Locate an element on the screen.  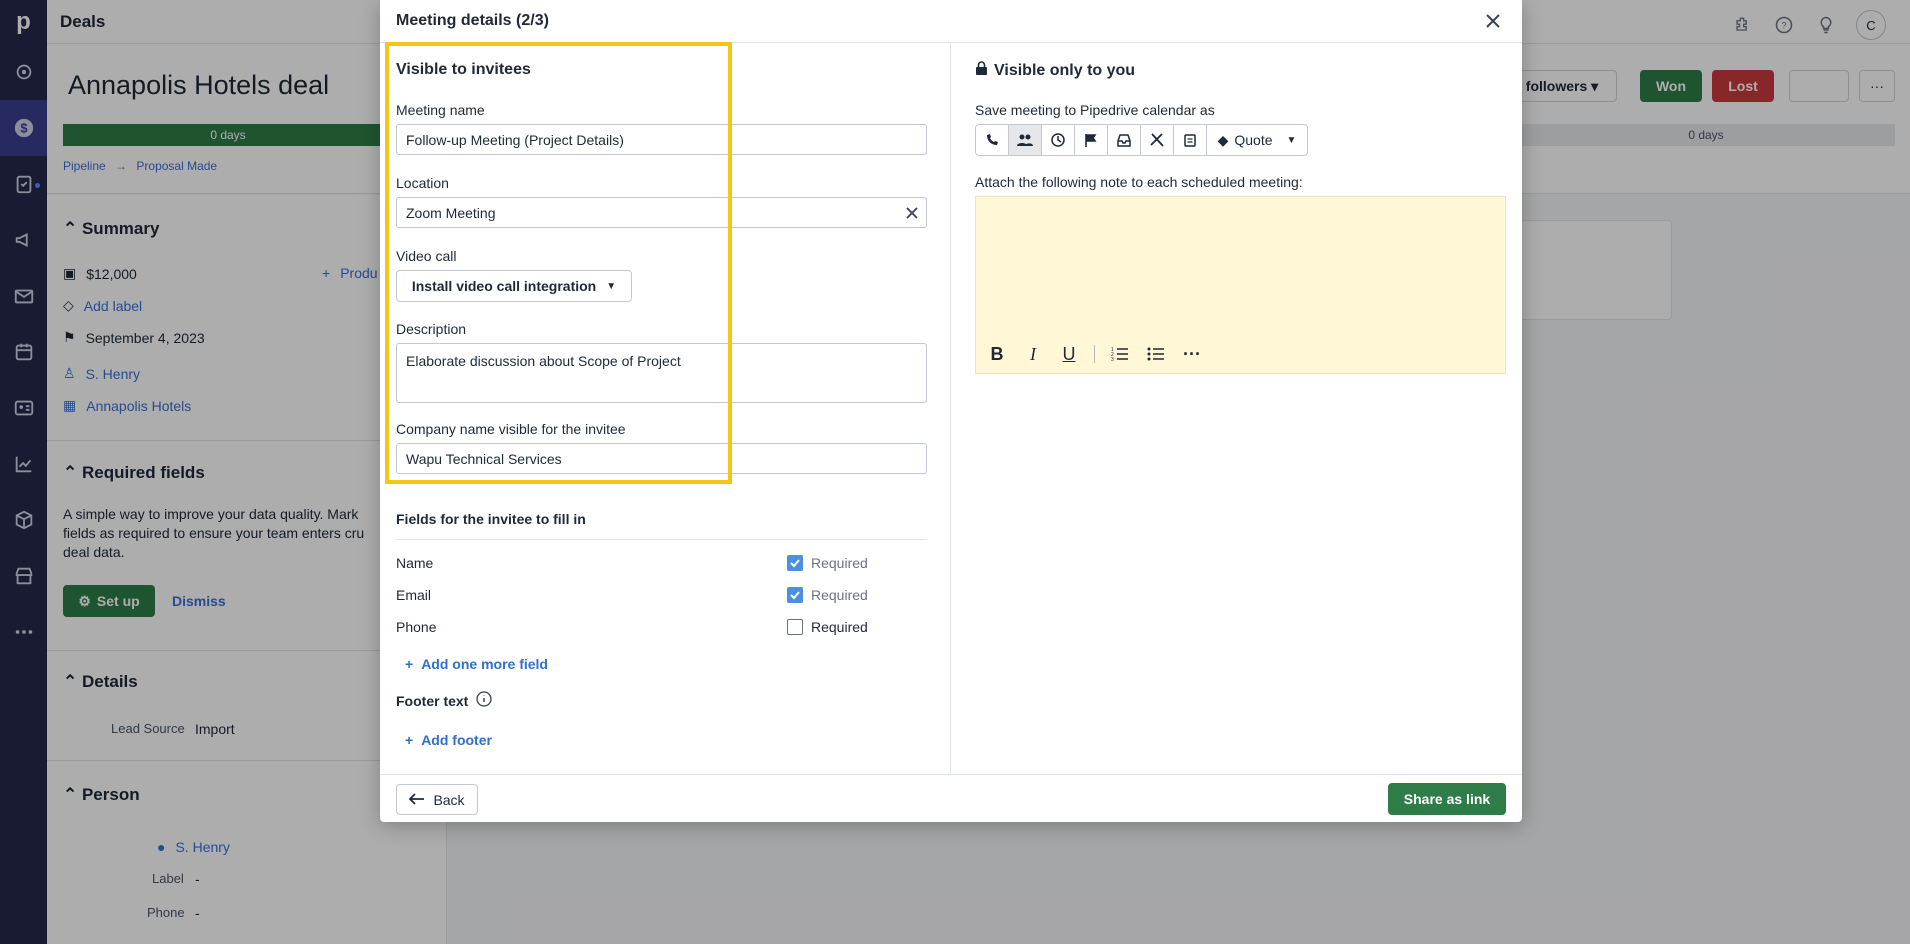
phone-required-checkbox is located at coordinates (795, 627).